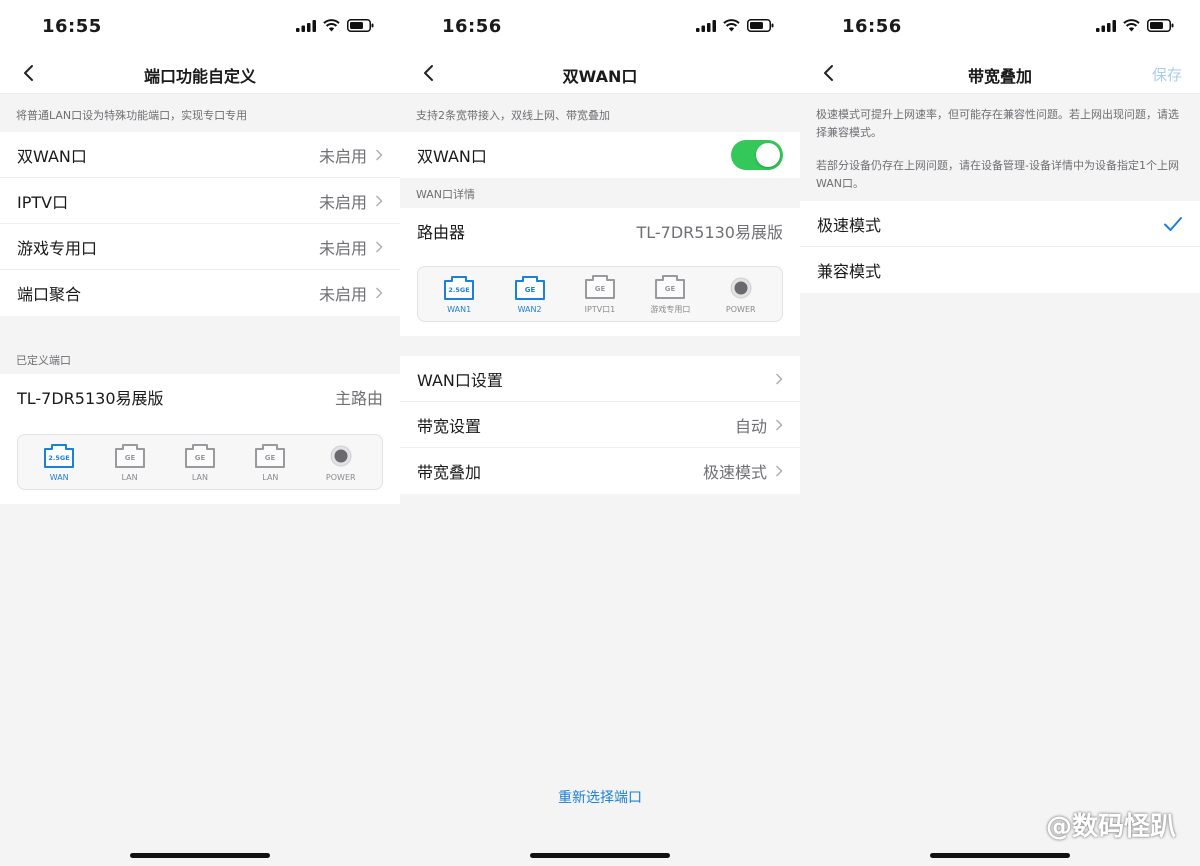 This screenshot has height=866, width=1200. What do you see at coordinates (43, 202) in the screenshot?
I see `row-label: IPTV口` at bounding box center [43, 202].